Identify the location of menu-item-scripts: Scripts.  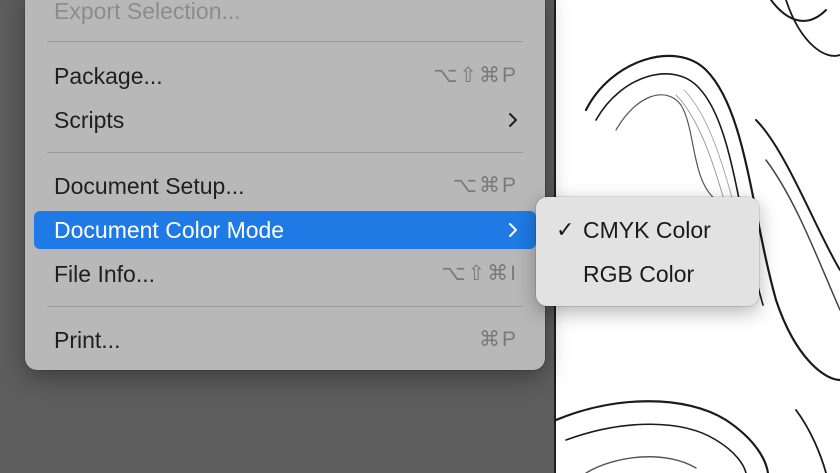
(285, 120).